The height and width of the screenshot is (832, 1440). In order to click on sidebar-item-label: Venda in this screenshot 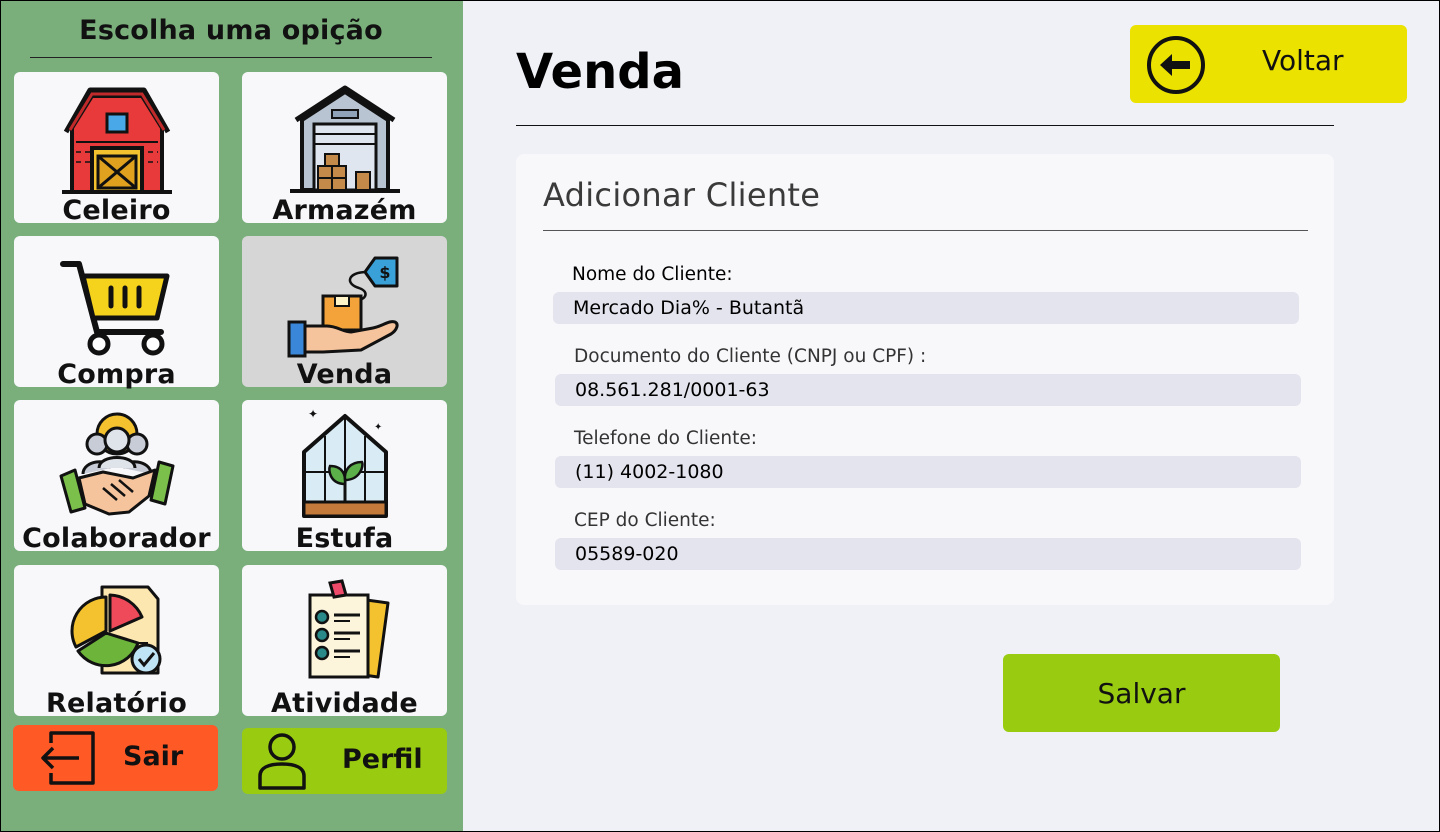, I will do `click(344, 374)`.